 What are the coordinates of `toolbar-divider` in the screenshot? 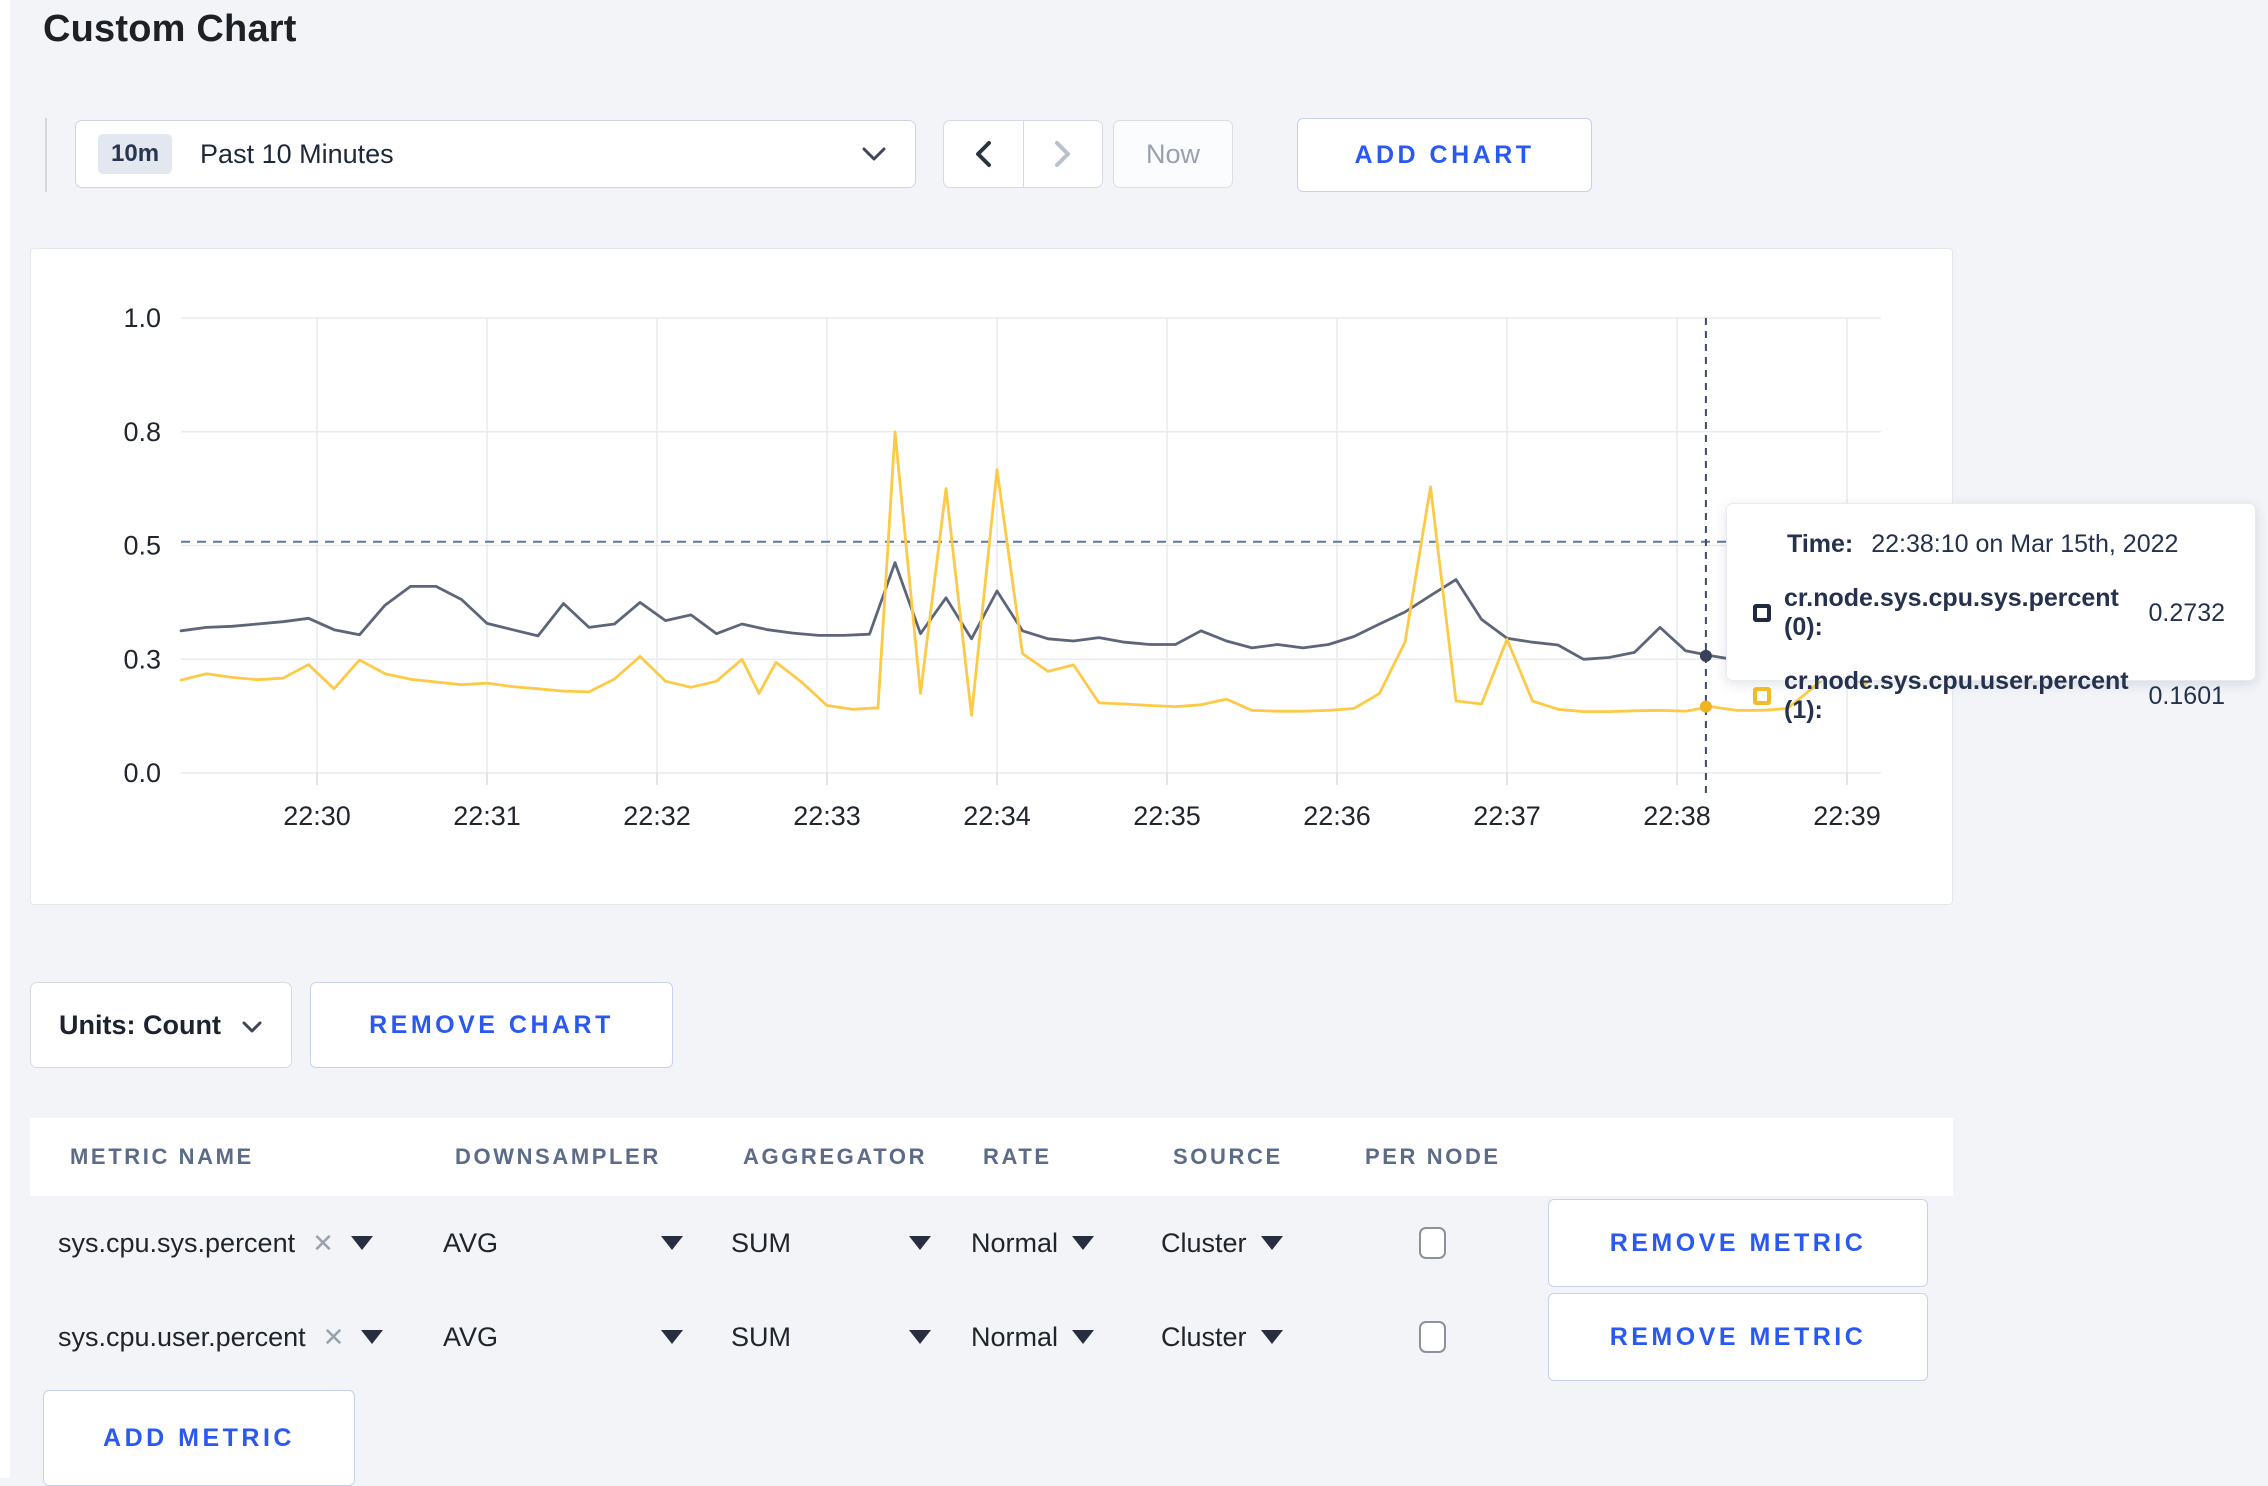 It's located at (46, 155).